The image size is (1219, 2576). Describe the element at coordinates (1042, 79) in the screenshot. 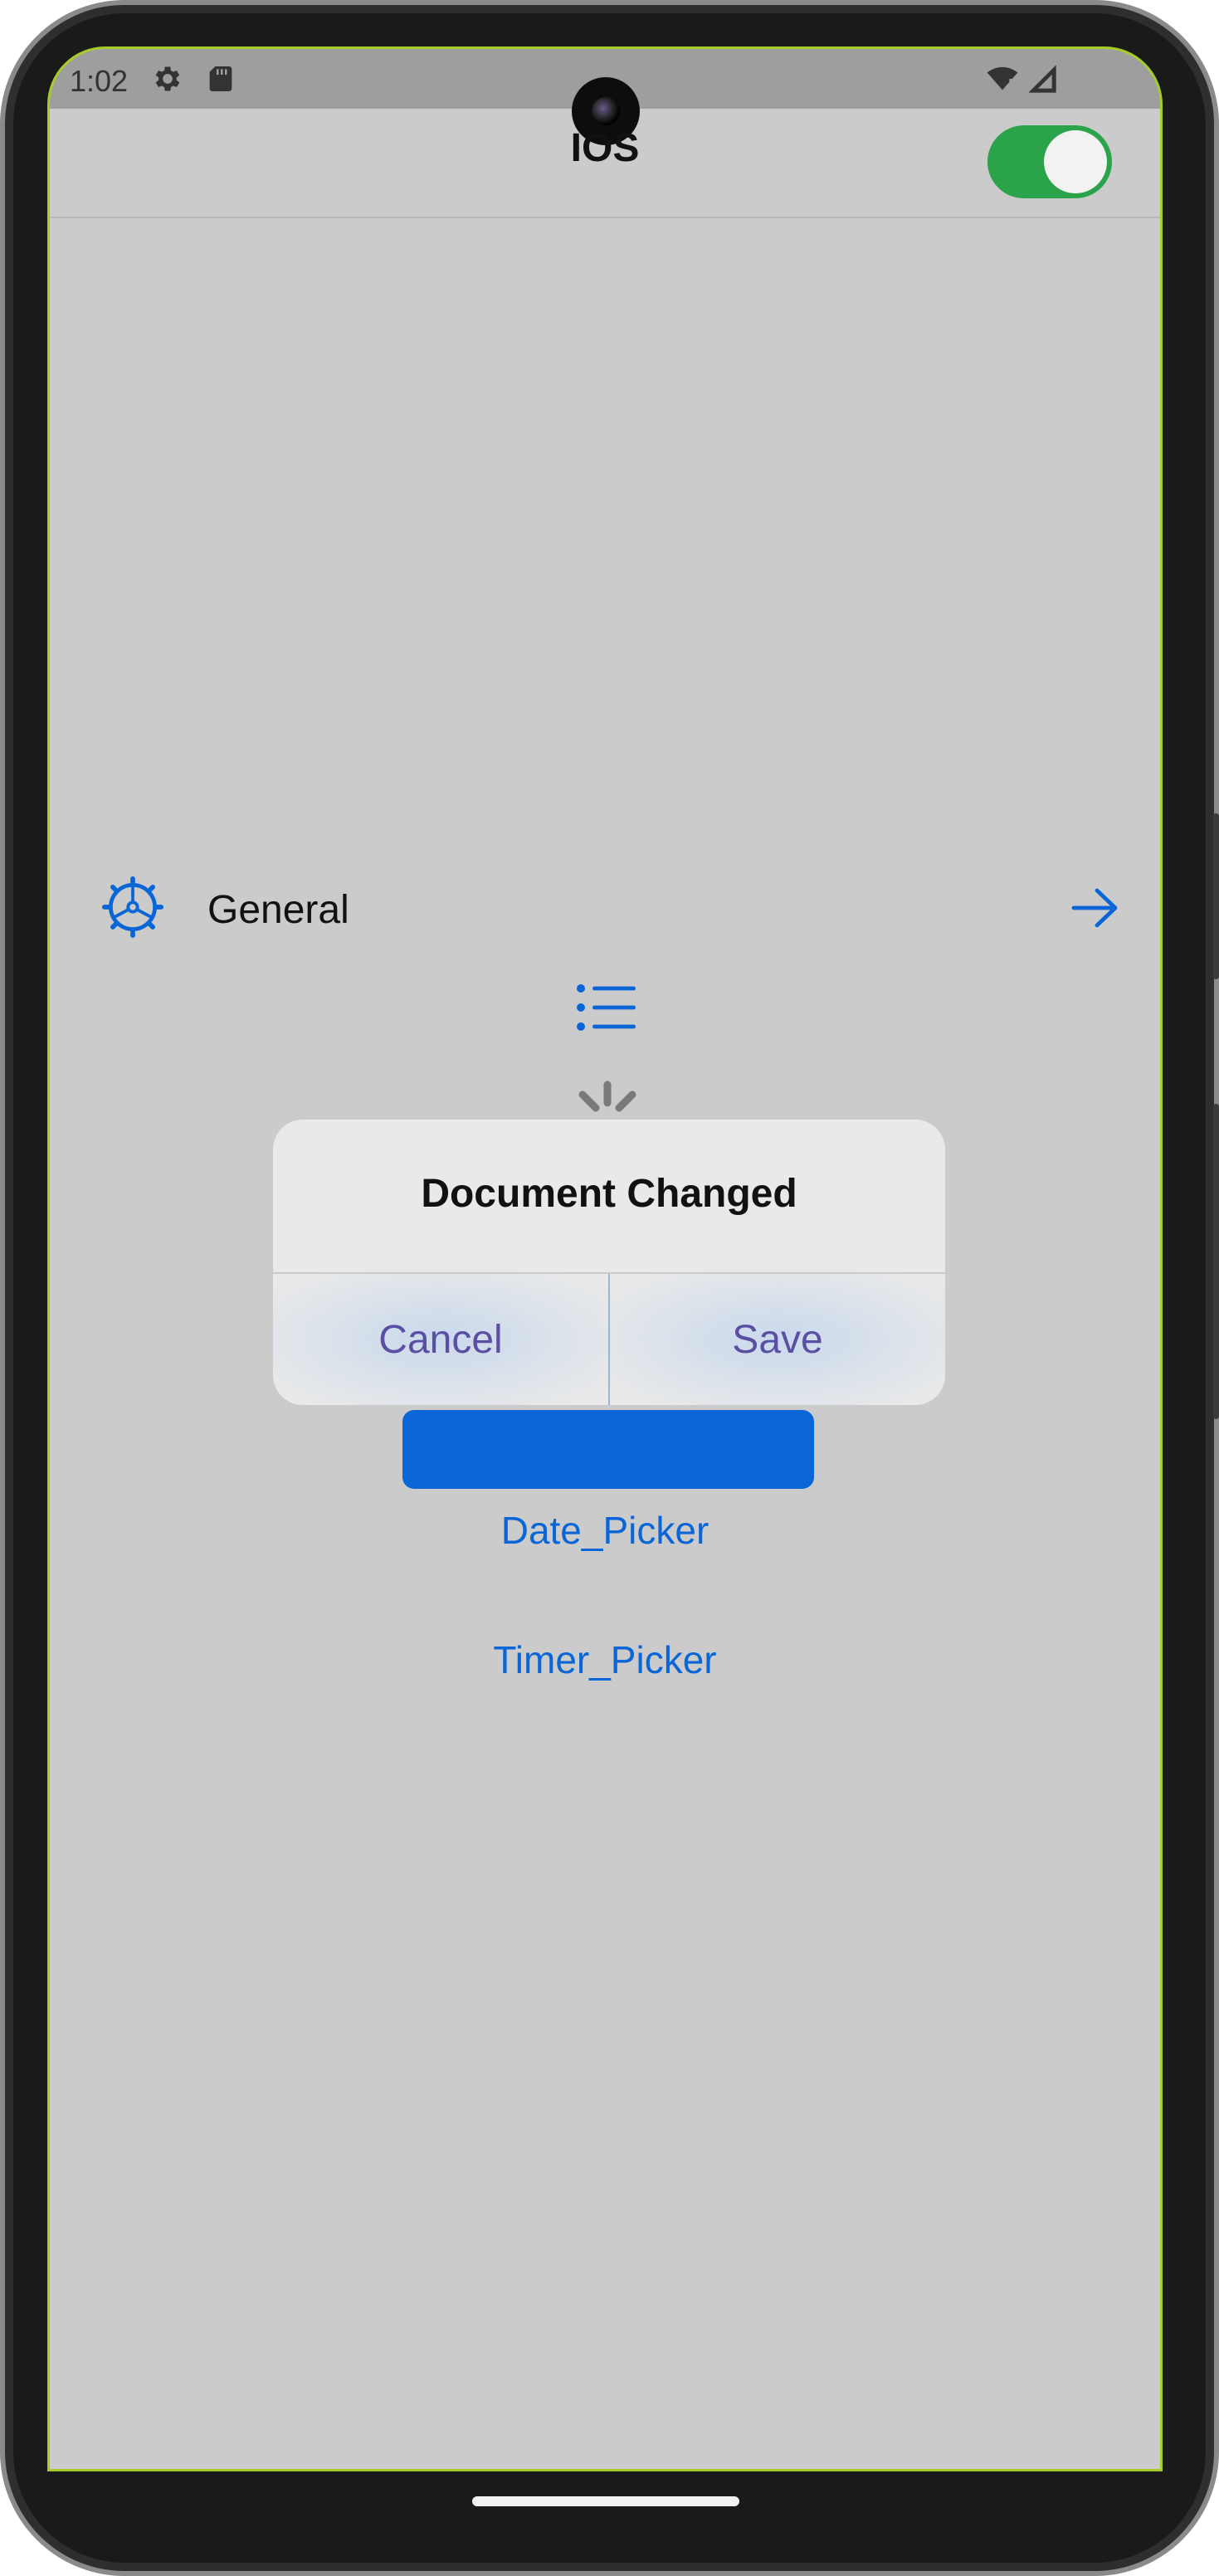

I see `signal-icon` at that location.